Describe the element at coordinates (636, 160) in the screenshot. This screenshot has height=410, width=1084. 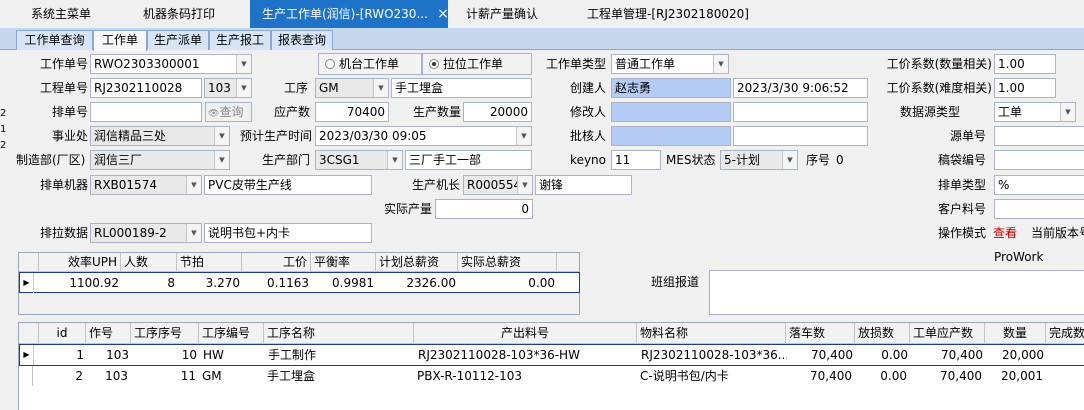
I see `keyno-field: 11` at that location.